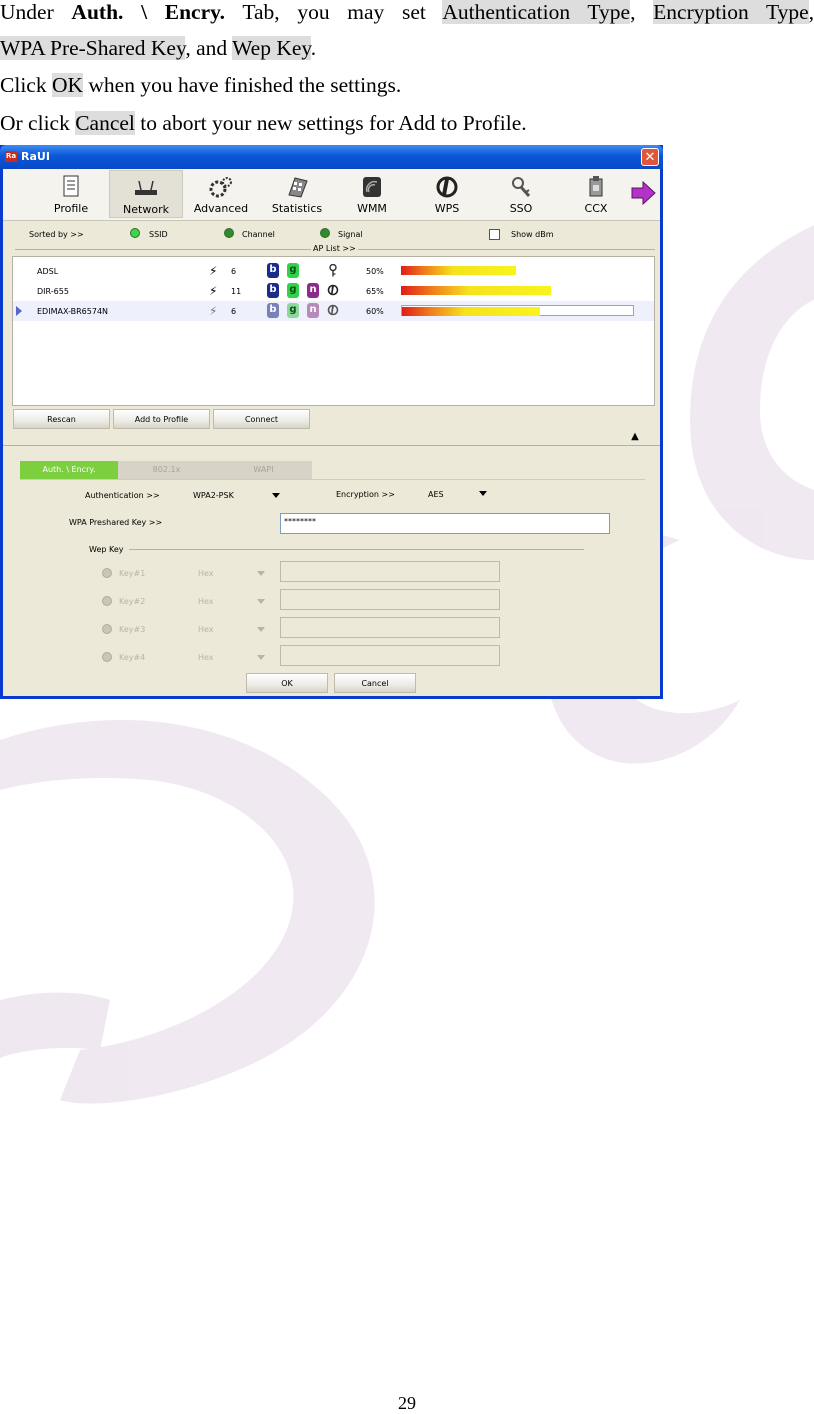 The height and width of the screenshot is (1414, 814). What do you see at coordinates (390, 655) in the screenshot?
I see `wep-key-4-input` at bounding box center [390, 655].